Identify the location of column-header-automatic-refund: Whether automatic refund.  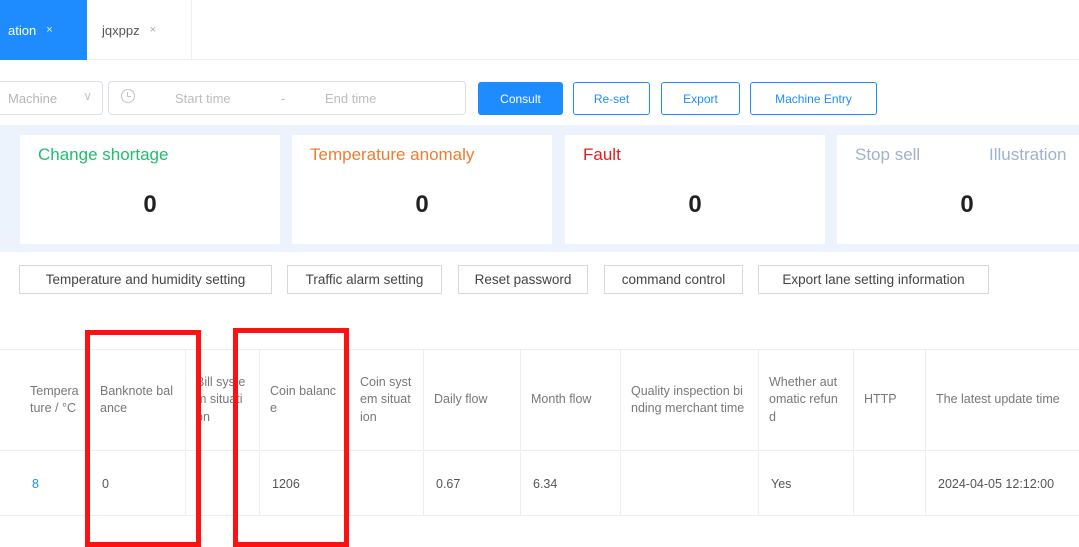
(806, 400).